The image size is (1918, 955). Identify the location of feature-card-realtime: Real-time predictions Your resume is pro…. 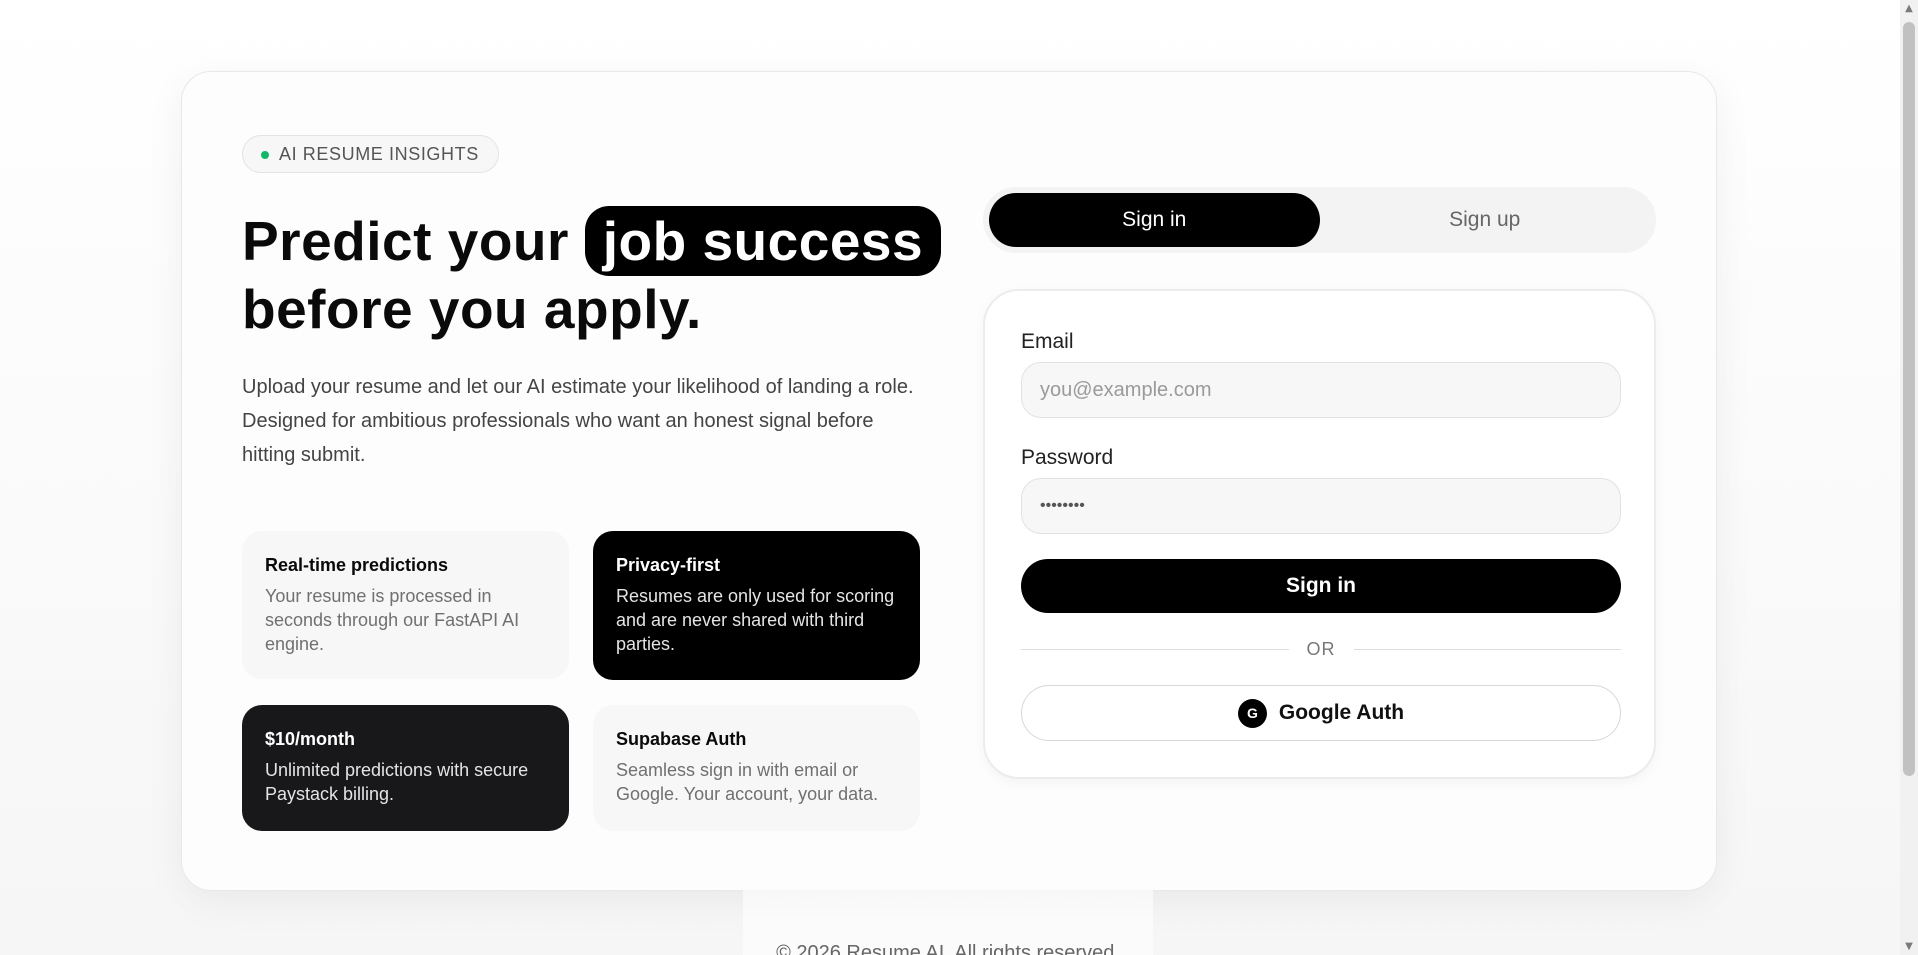
(405, 605).